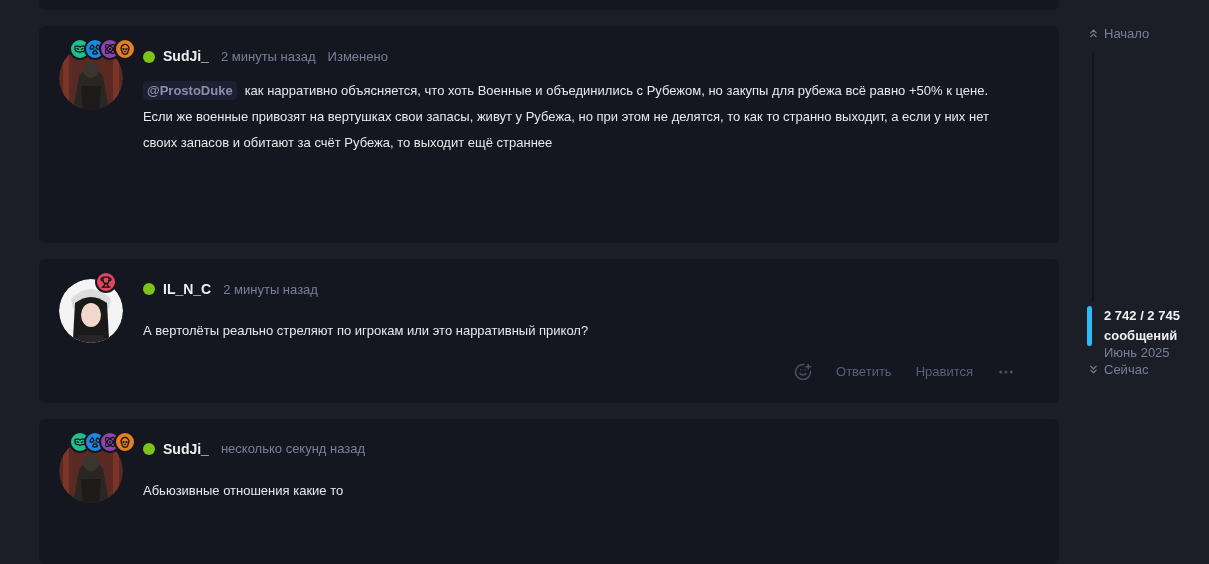 The width and height of the screenshot is (1209, 564). Describe the element at coordinates (357, 56) in the screenshot. I see `edited-label: Изменено` at that location.